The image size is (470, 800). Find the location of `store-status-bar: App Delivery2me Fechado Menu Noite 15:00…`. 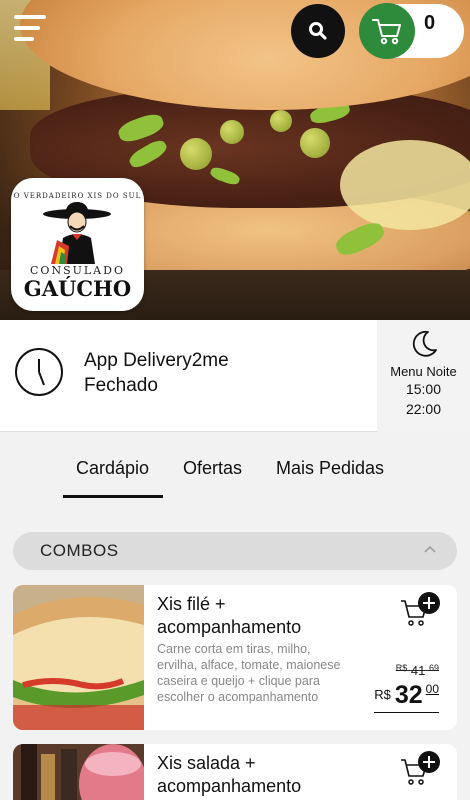

store-status-bar: App Delivery2me Fechado Menu Noite 15:00… is located at coordinates (235, 376).